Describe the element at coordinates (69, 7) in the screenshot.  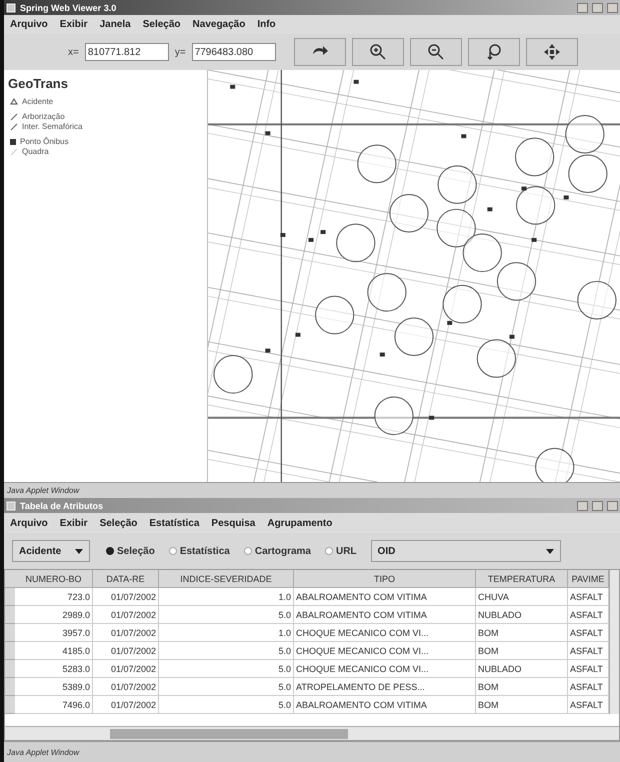
I see `window-title: Spring Web Viewer 3.0` at that location.